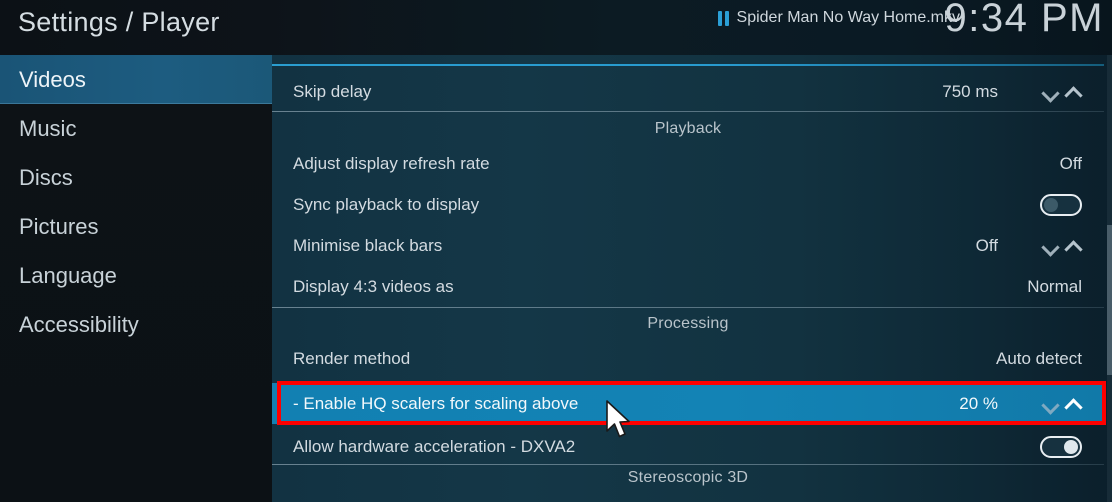  What do you see at coordinates (79, 324) in the screenshot?
I see `sidebar-item-label: Accessibility` at bounding box center [79, 324].